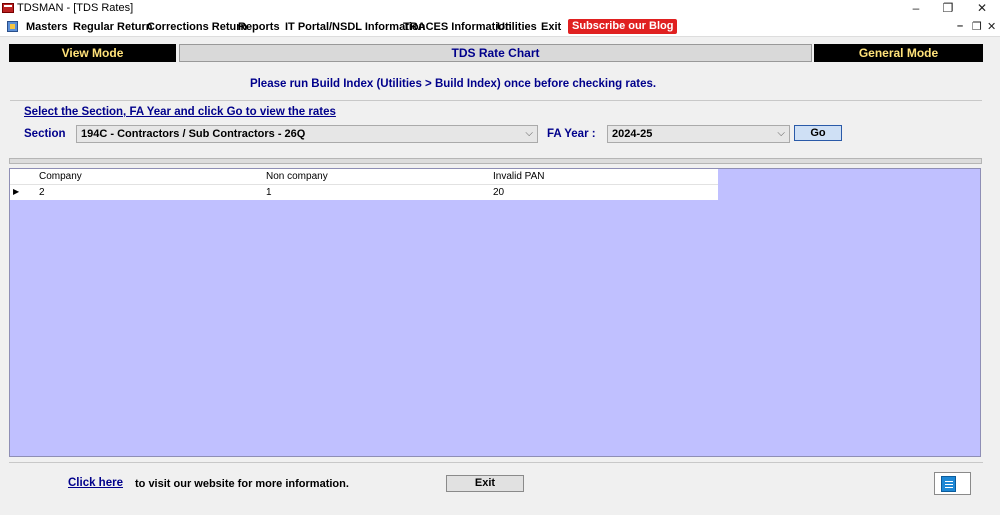  Describe the element at coordinates (92, 53) in the screenshot. I see `view-mode-label: View Mode` at that location.